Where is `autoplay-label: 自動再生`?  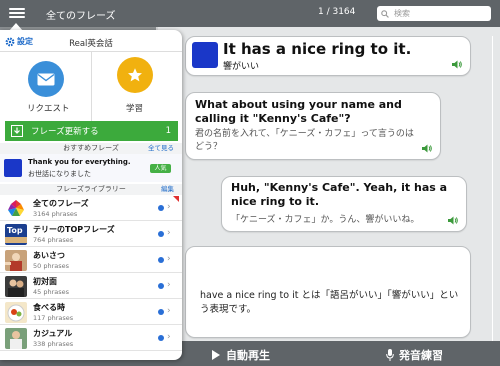 autoplay-label: 自動再生 is located at coordinates (248, 355).